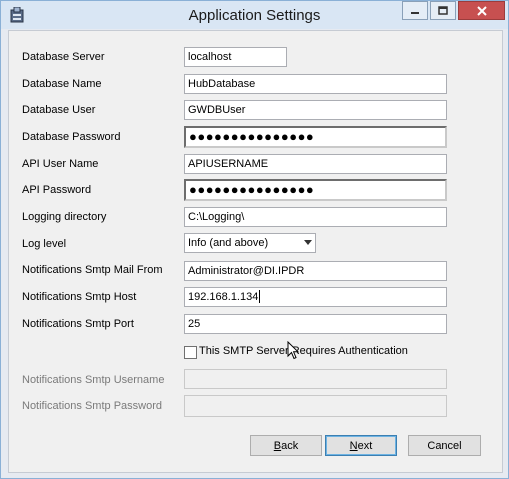  Describe the element at coordinates (290, 446) in the screenshot. I see `back-label: ack` at that location.